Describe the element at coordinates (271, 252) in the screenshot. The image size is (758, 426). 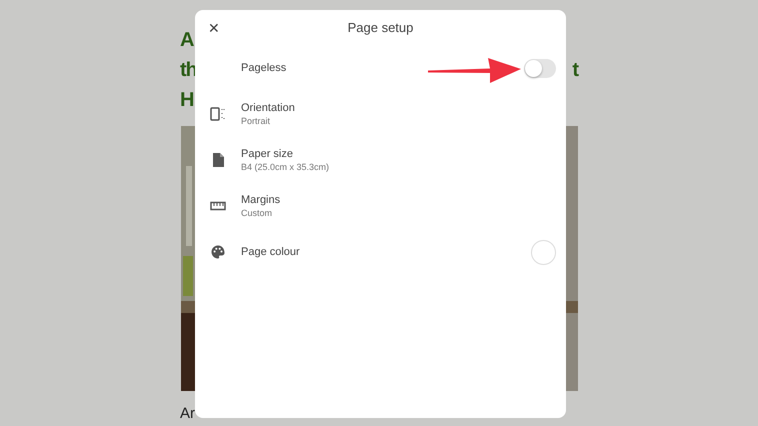
I see `setting-label: Page colour` at that location.